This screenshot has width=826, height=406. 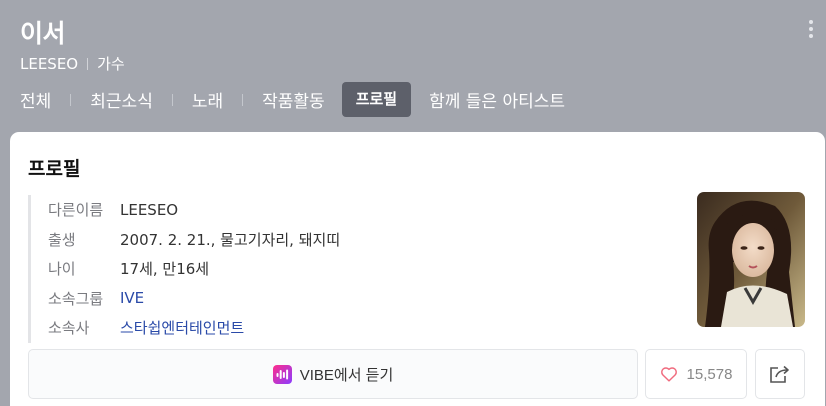 What do you see at coordinates (69, 328) in the screenshot?
I see `row-label: 소속사` at bounding box center [69, 328].